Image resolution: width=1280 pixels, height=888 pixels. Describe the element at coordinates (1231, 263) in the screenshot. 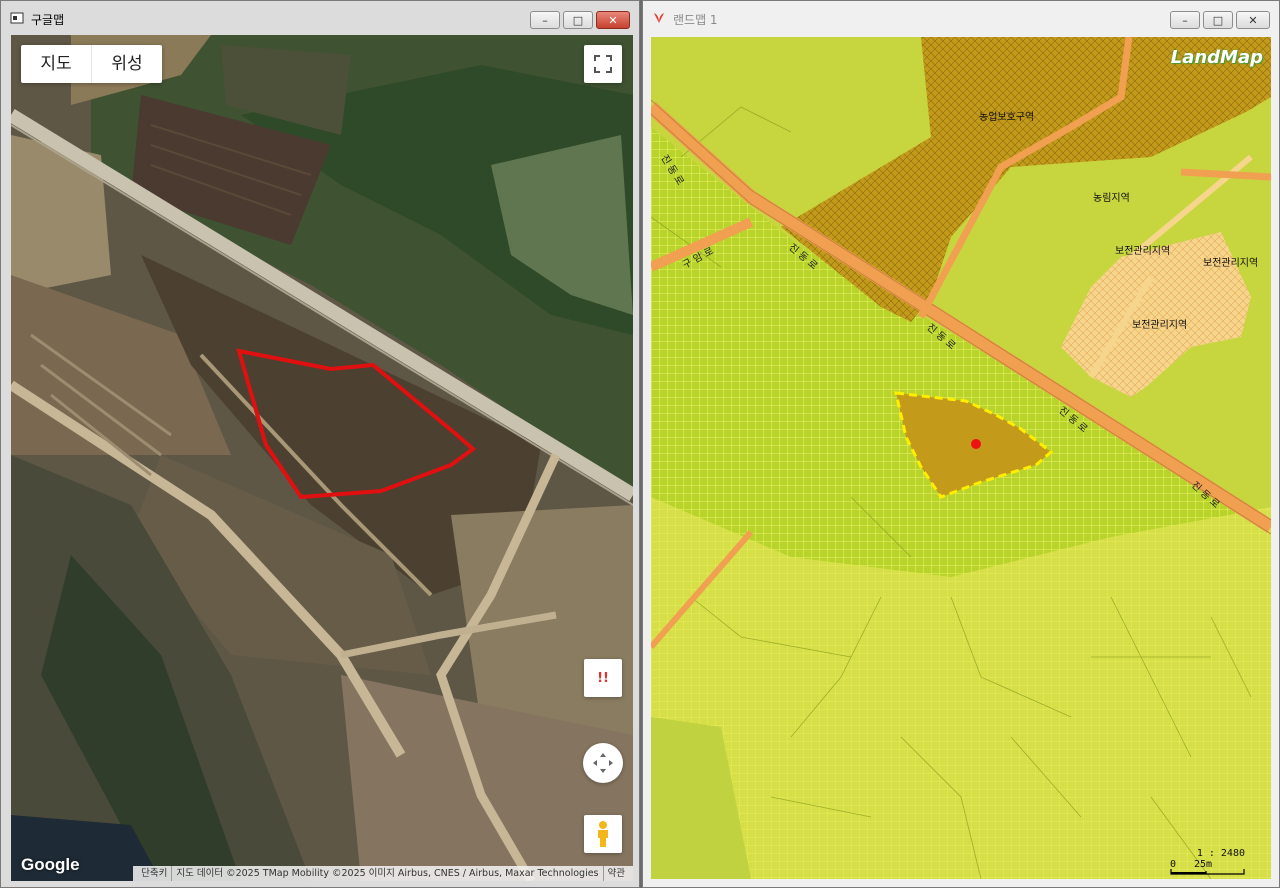

I see `label-conservation-2: 보전관리지역` at that location.